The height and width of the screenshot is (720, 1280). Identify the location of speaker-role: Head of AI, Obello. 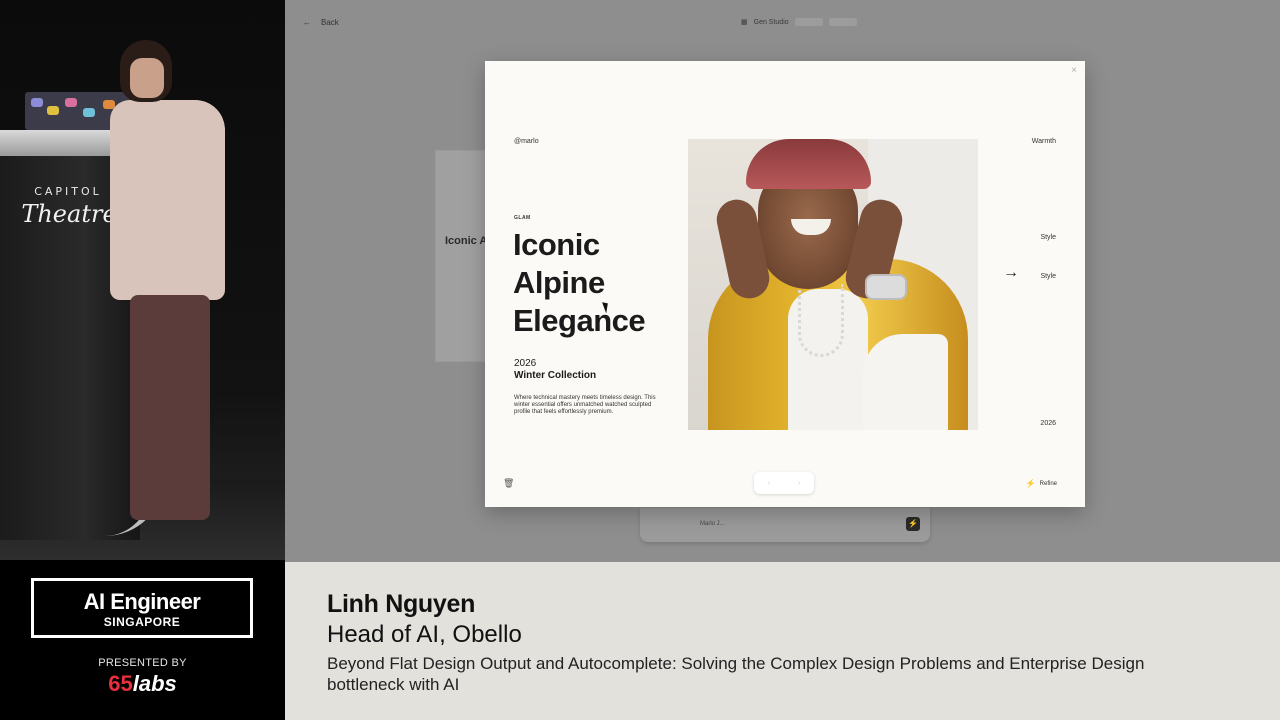
(424, 634).